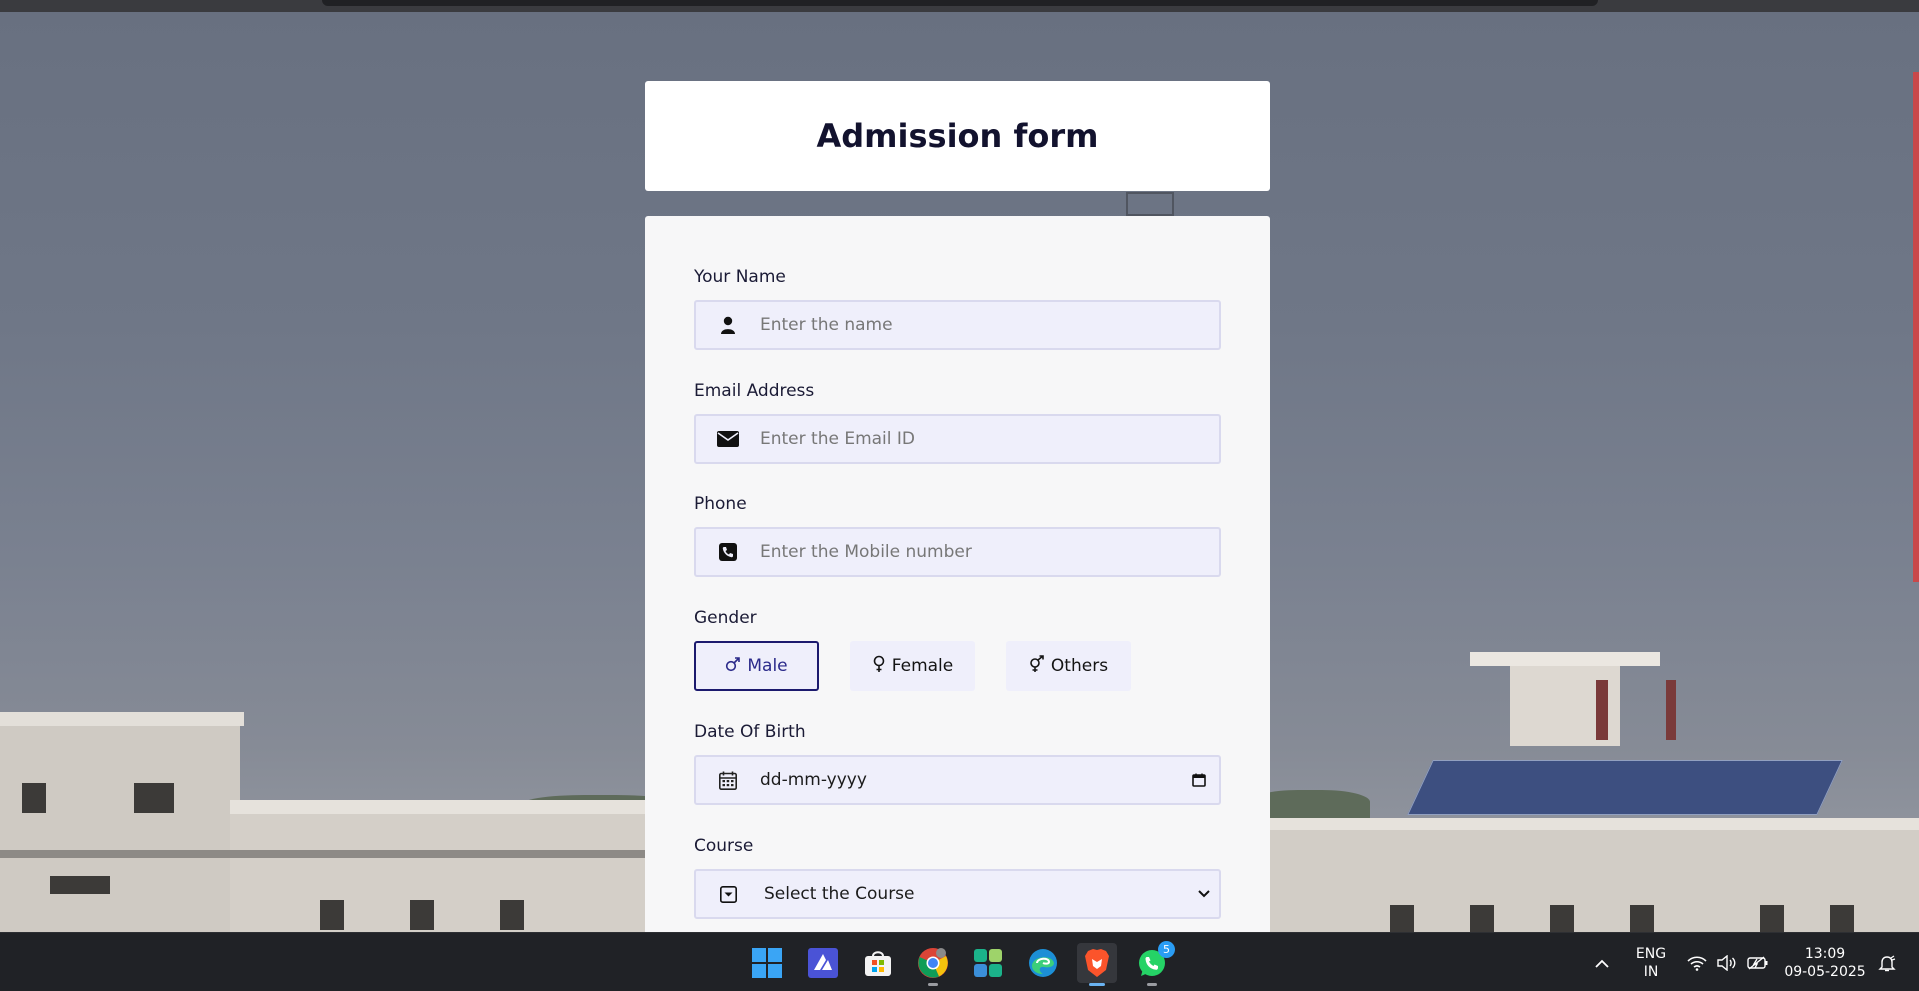 The width and height of the screenshot is (1919, 991). I want to click on female-symbol-icon, so click(879, 666).